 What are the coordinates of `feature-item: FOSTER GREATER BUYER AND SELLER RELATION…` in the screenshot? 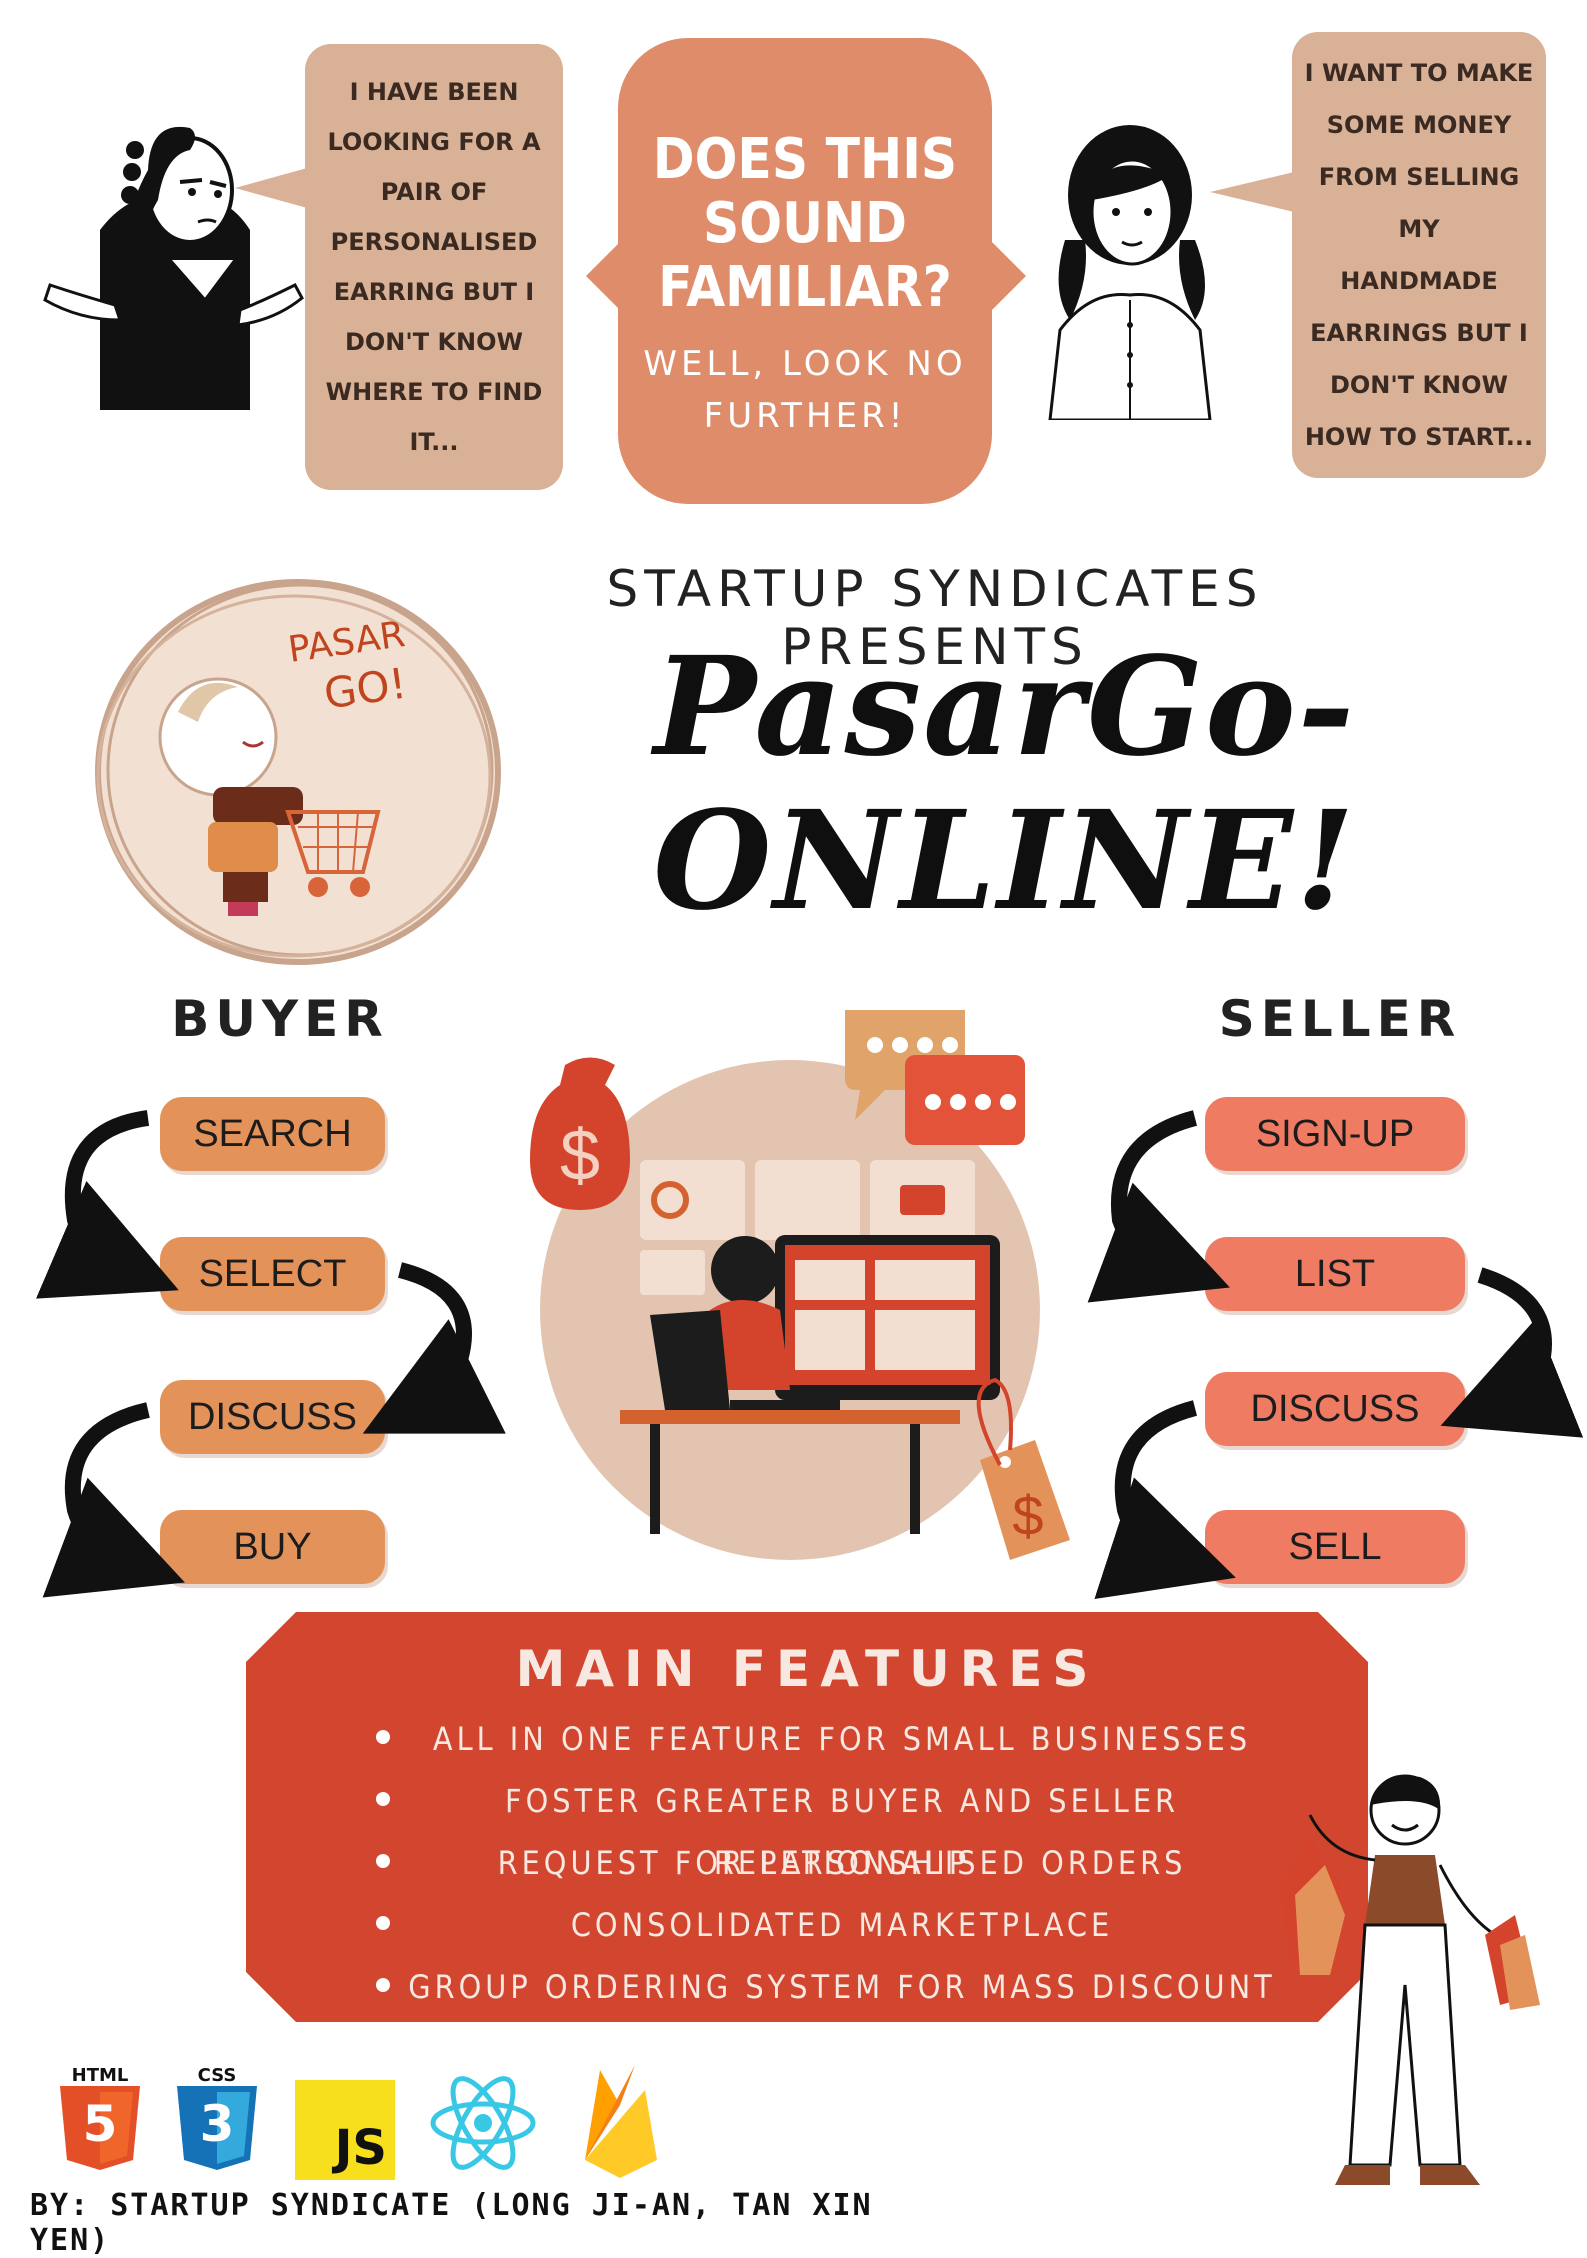 It's located at (807, 1826).